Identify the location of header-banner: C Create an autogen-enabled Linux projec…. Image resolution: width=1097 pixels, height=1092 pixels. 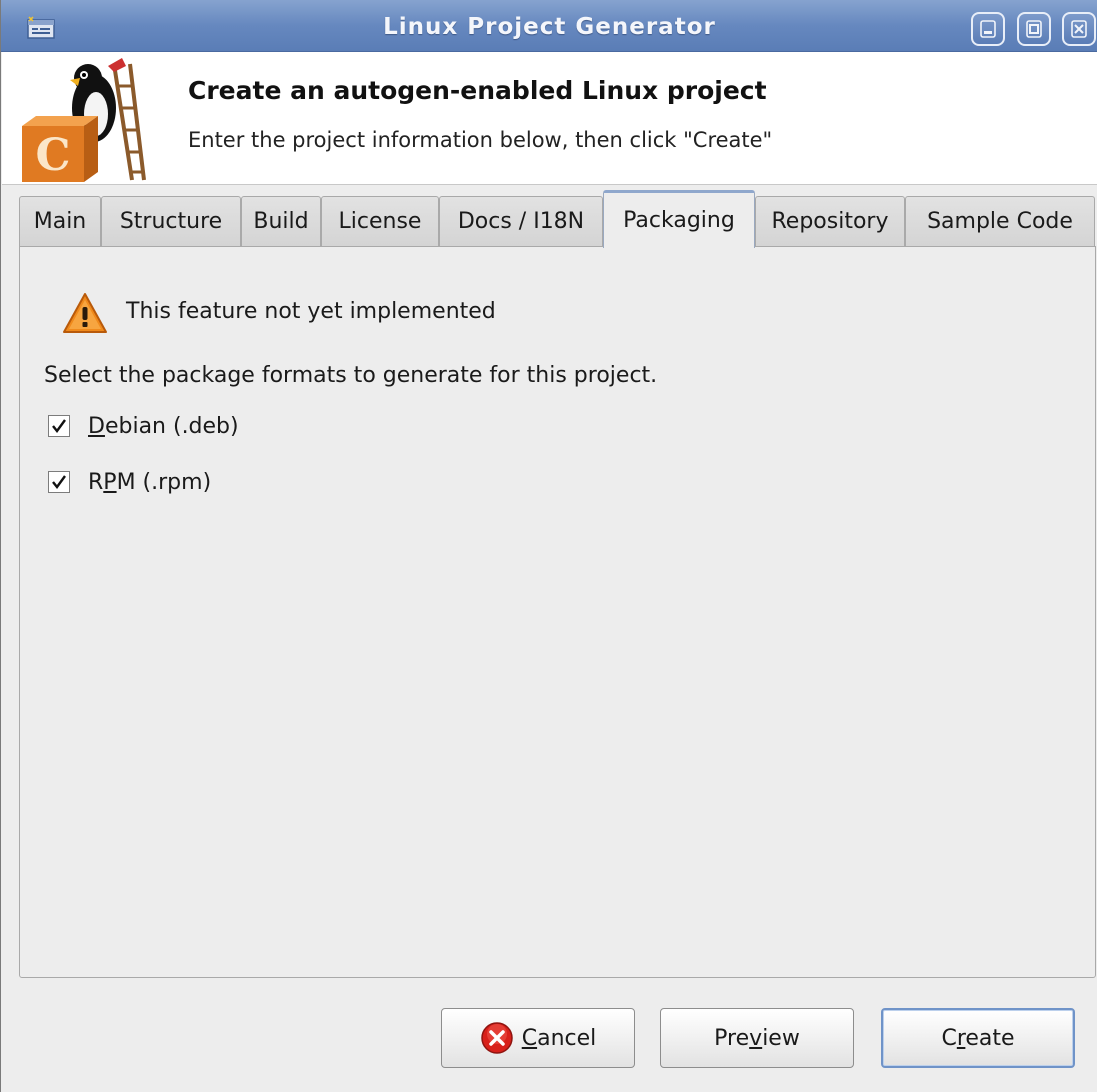
(549, 118).